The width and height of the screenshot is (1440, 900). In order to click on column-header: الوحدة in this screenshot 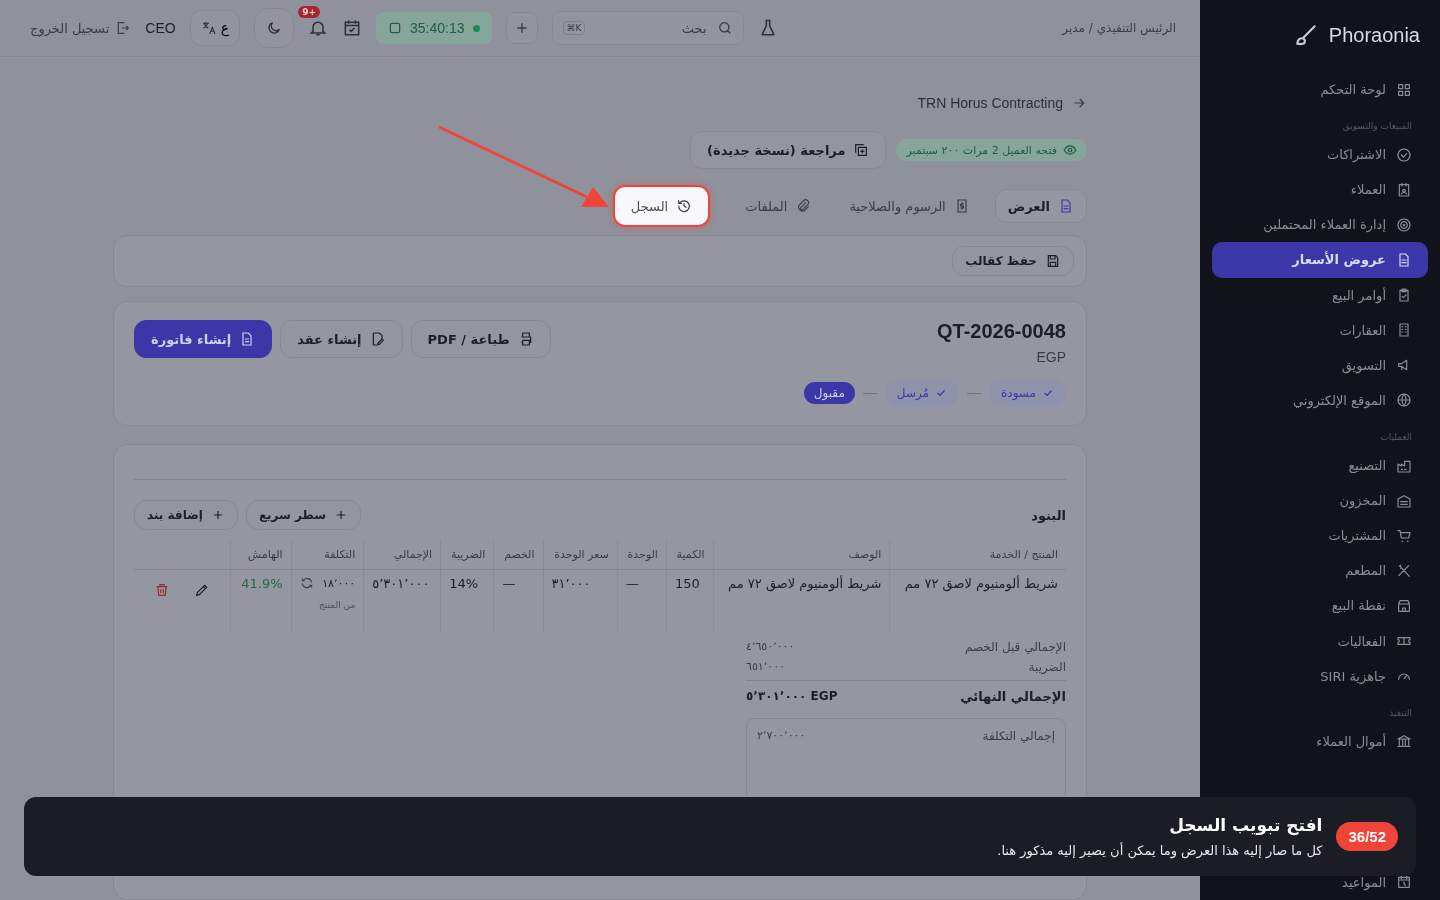, I will do `click(642, 555)`.